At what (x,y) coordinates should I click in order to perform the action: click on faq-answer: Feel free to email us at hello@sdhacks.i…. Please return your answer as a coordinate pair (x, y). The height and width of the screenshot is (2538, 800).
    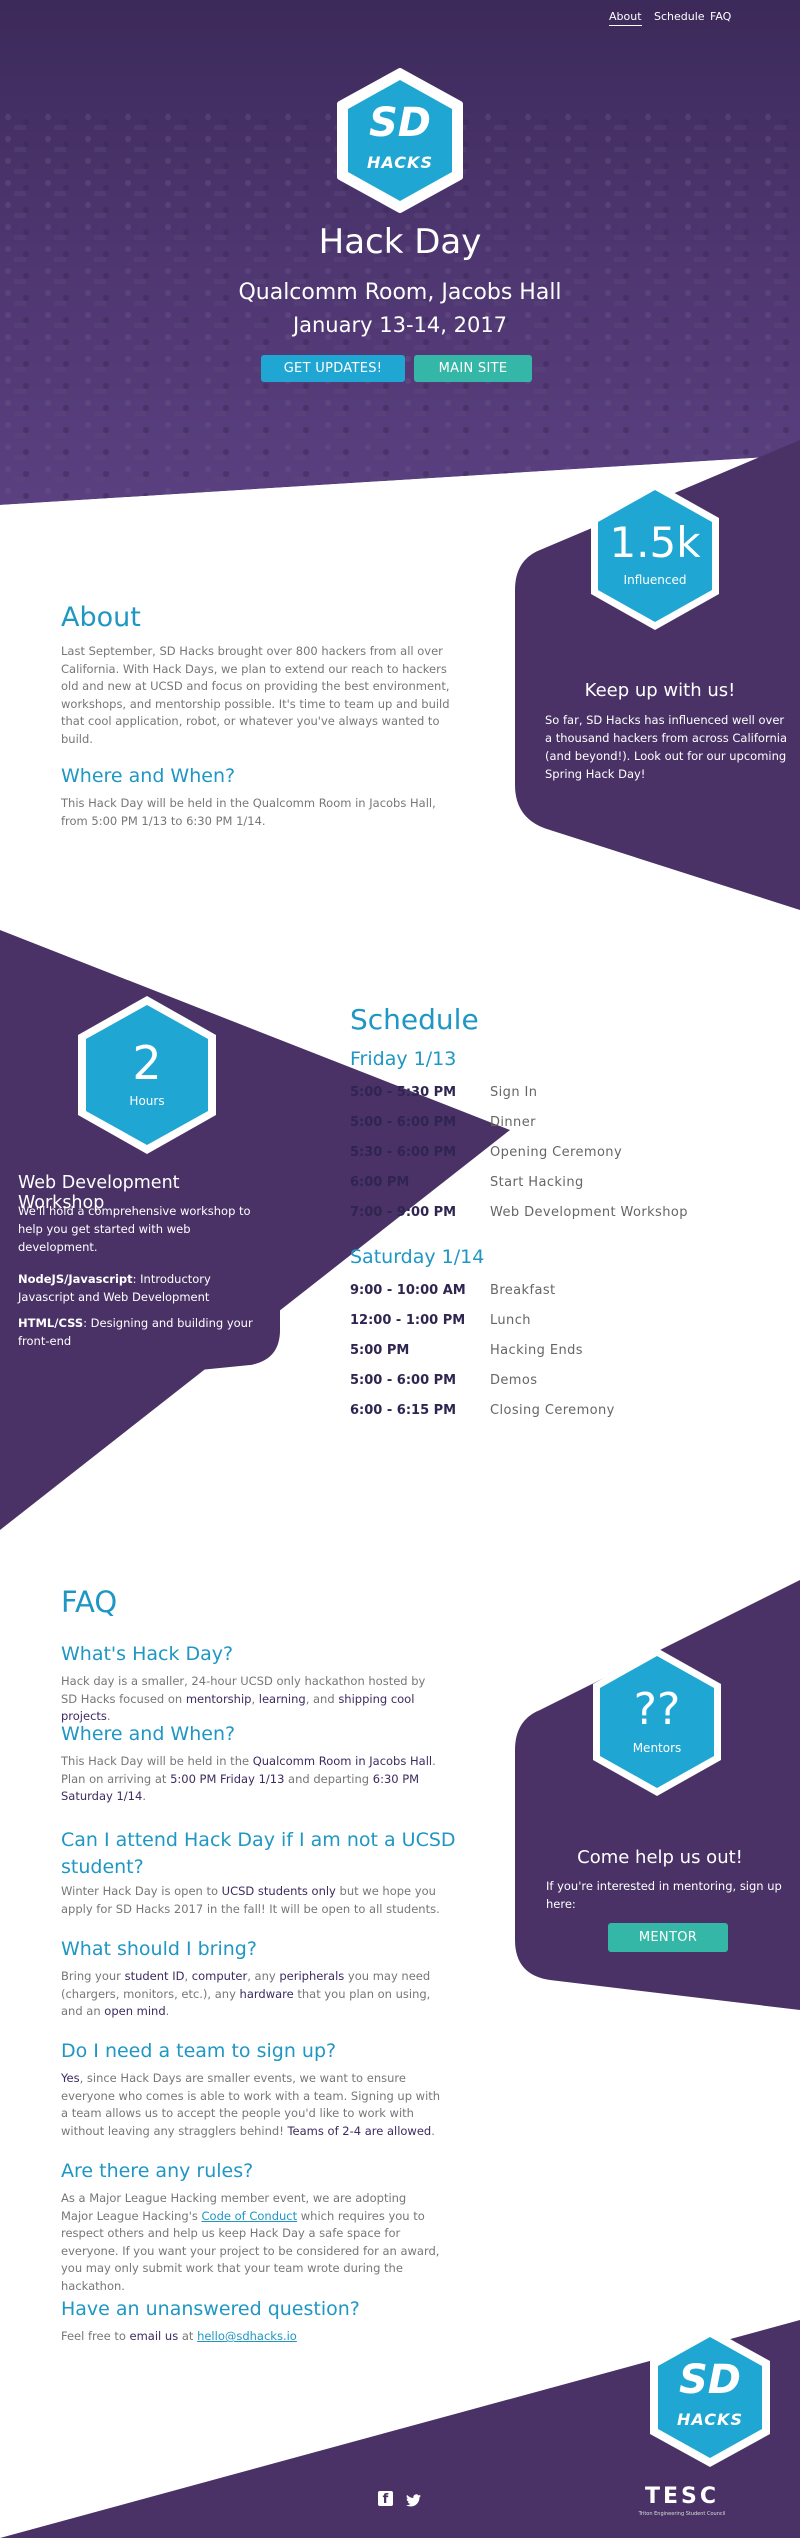
    Looking at the image, I should click on (179, 2336).